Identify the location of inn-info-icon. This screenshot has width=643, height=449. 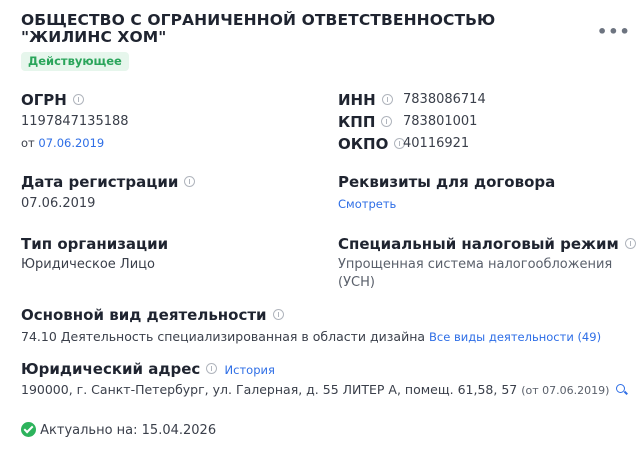
(387, 99).